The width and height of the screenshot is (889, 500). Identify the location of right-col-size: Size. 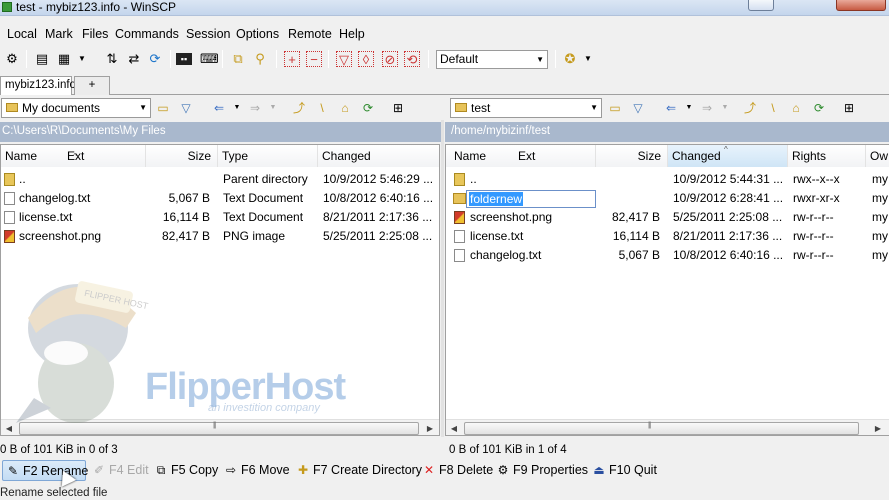
(632, 156).